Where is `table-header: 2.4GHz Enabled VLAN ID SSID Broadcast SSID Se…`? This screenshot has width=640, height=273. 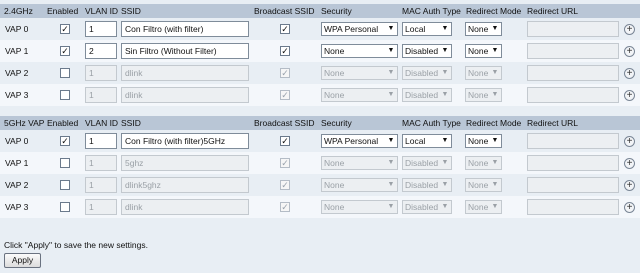
table-header: 2.4GHz Enabled VLAN ID SSID Broadcast SSID Se… is located at coordinates (320, 11).